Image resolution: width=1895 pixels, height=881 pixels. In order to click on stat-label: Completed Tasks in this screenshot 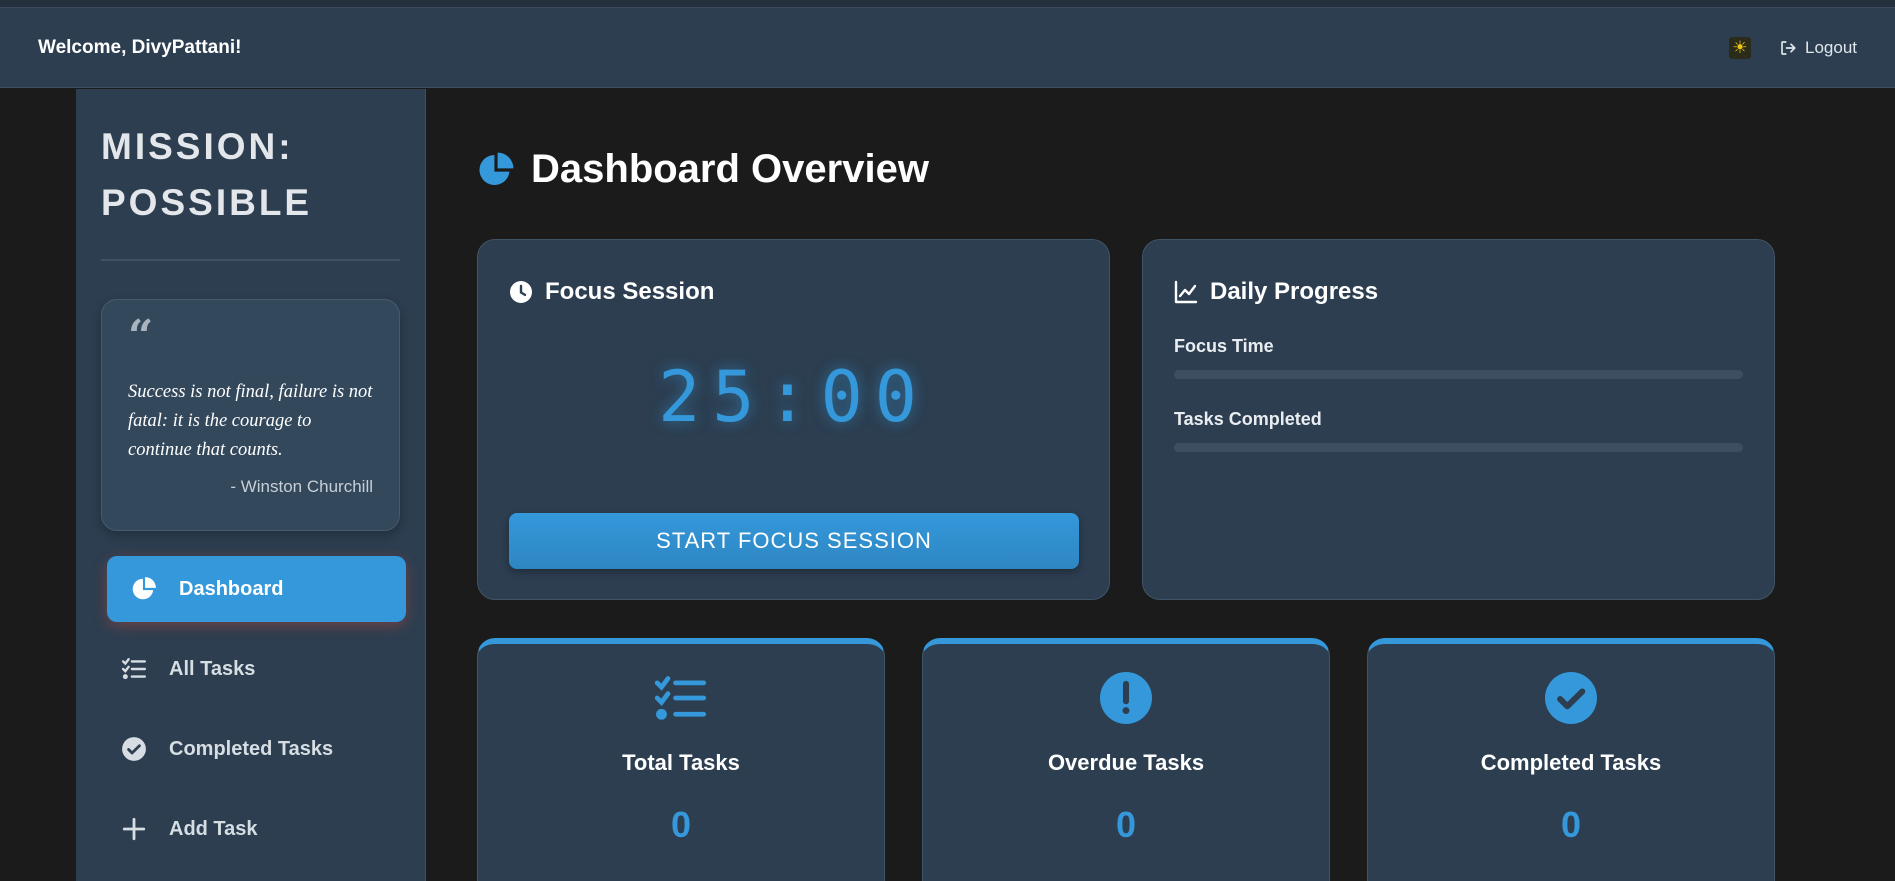, I will do `click(1571, 762)`.